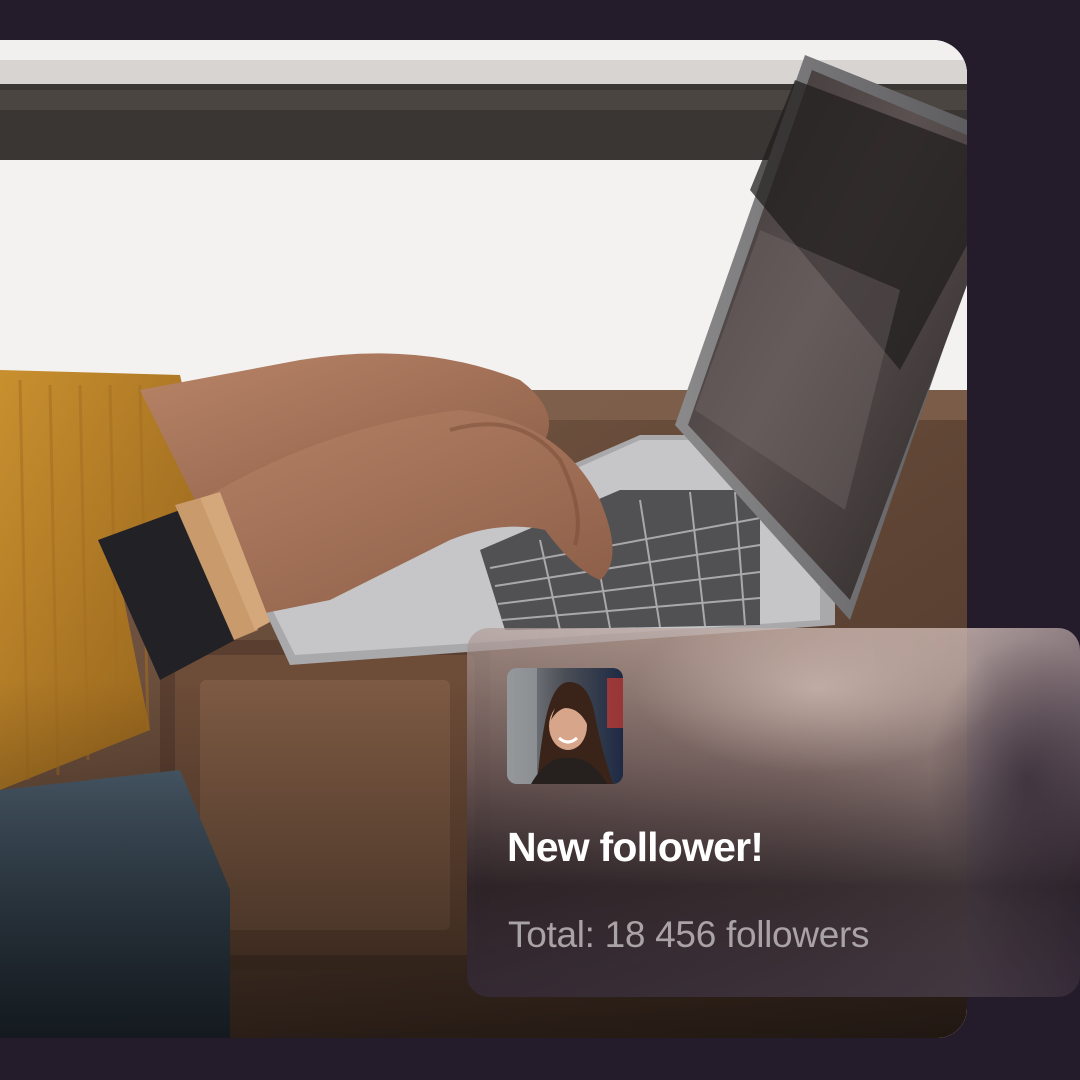  I want to click on follower-avatar-icon, so click(565, 726).